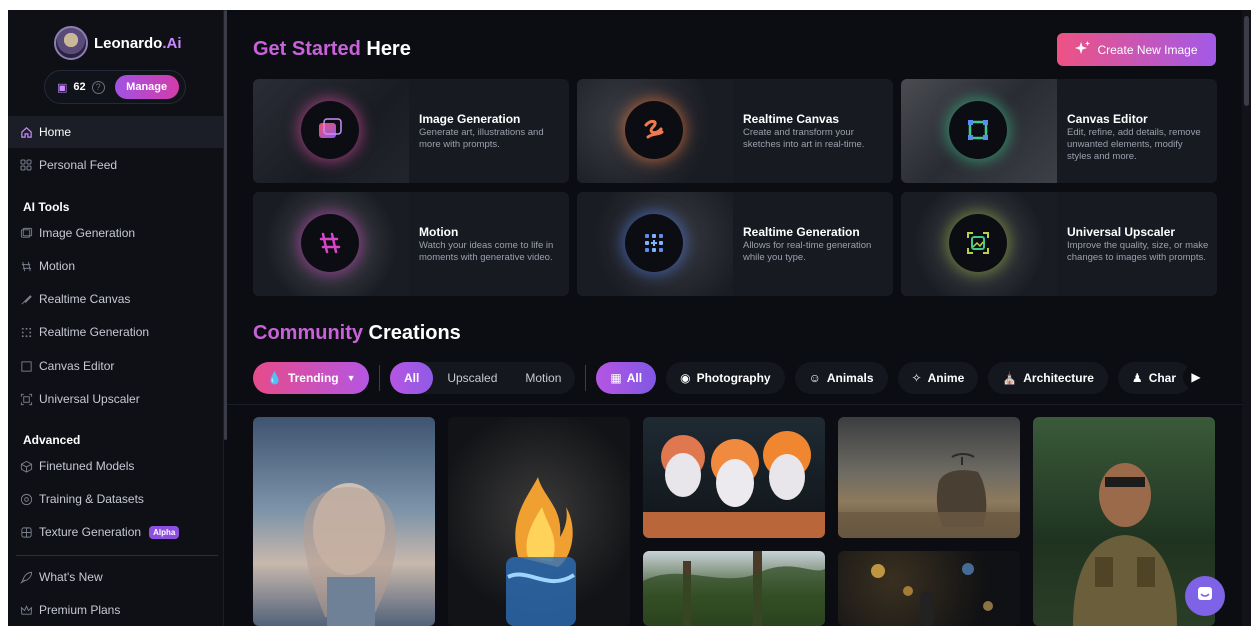 This screenshot has width=1259, height=626. Describe the element at coordinates (274, 377) in the screenshot. I see `flame-icon: 💧` at that location.